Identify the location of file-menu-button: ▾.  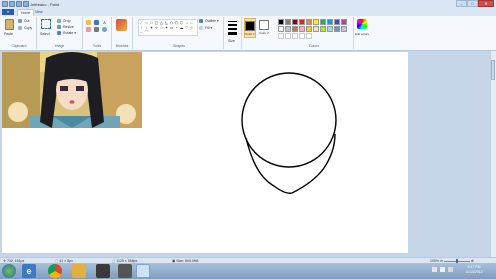
(8, 12).